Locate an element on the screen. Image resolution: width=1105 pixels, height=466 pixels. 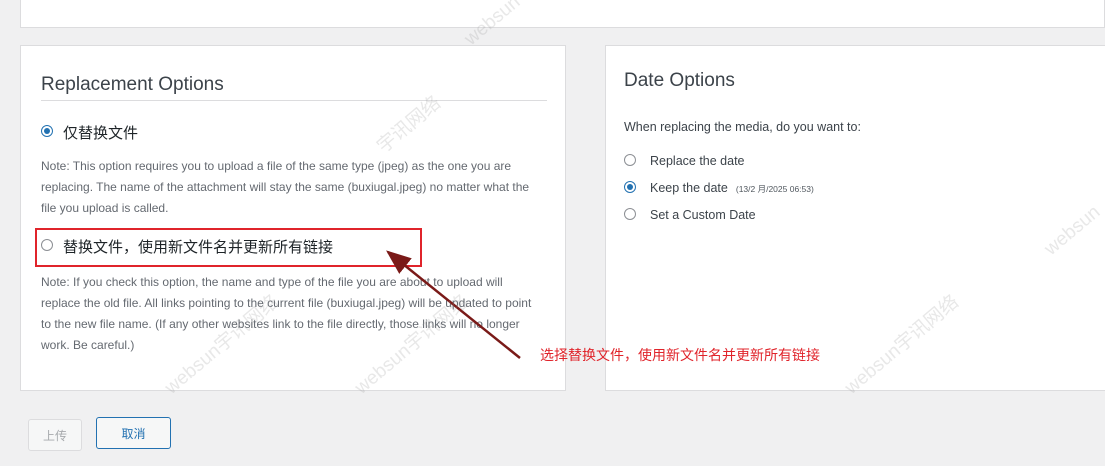
keep-date-radio is located at coordinates (630, 187).